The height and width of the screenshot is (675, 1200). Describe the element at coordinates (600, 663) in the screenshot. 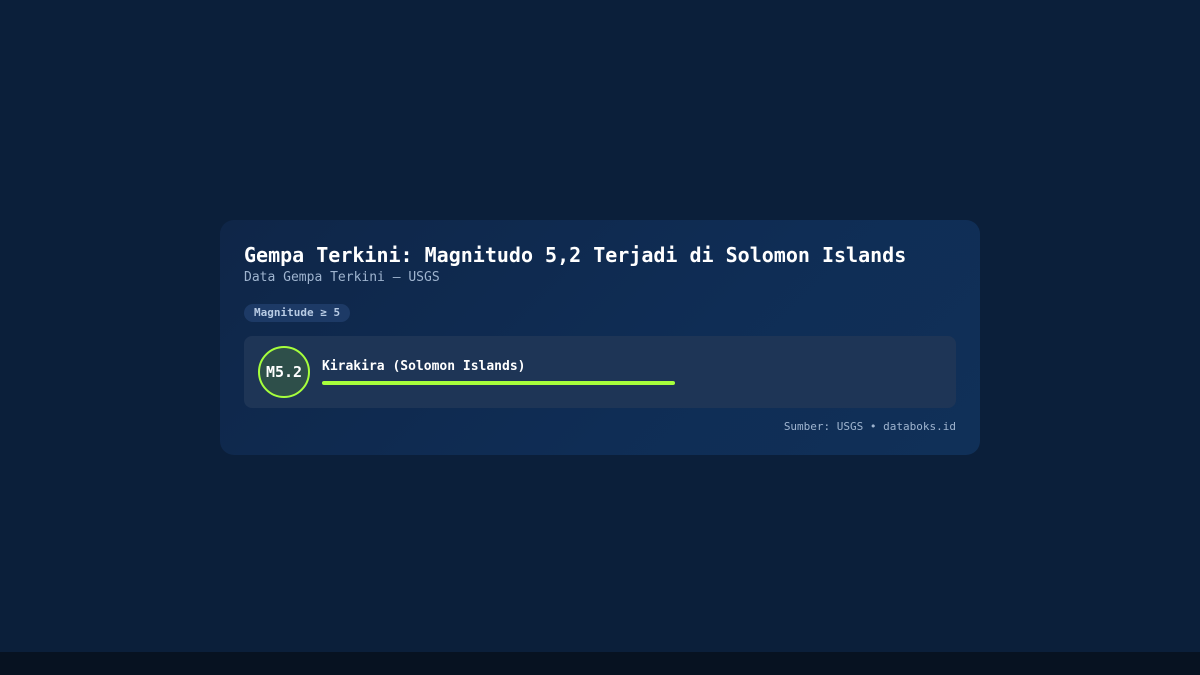

I see `bottom-bar` at that location.